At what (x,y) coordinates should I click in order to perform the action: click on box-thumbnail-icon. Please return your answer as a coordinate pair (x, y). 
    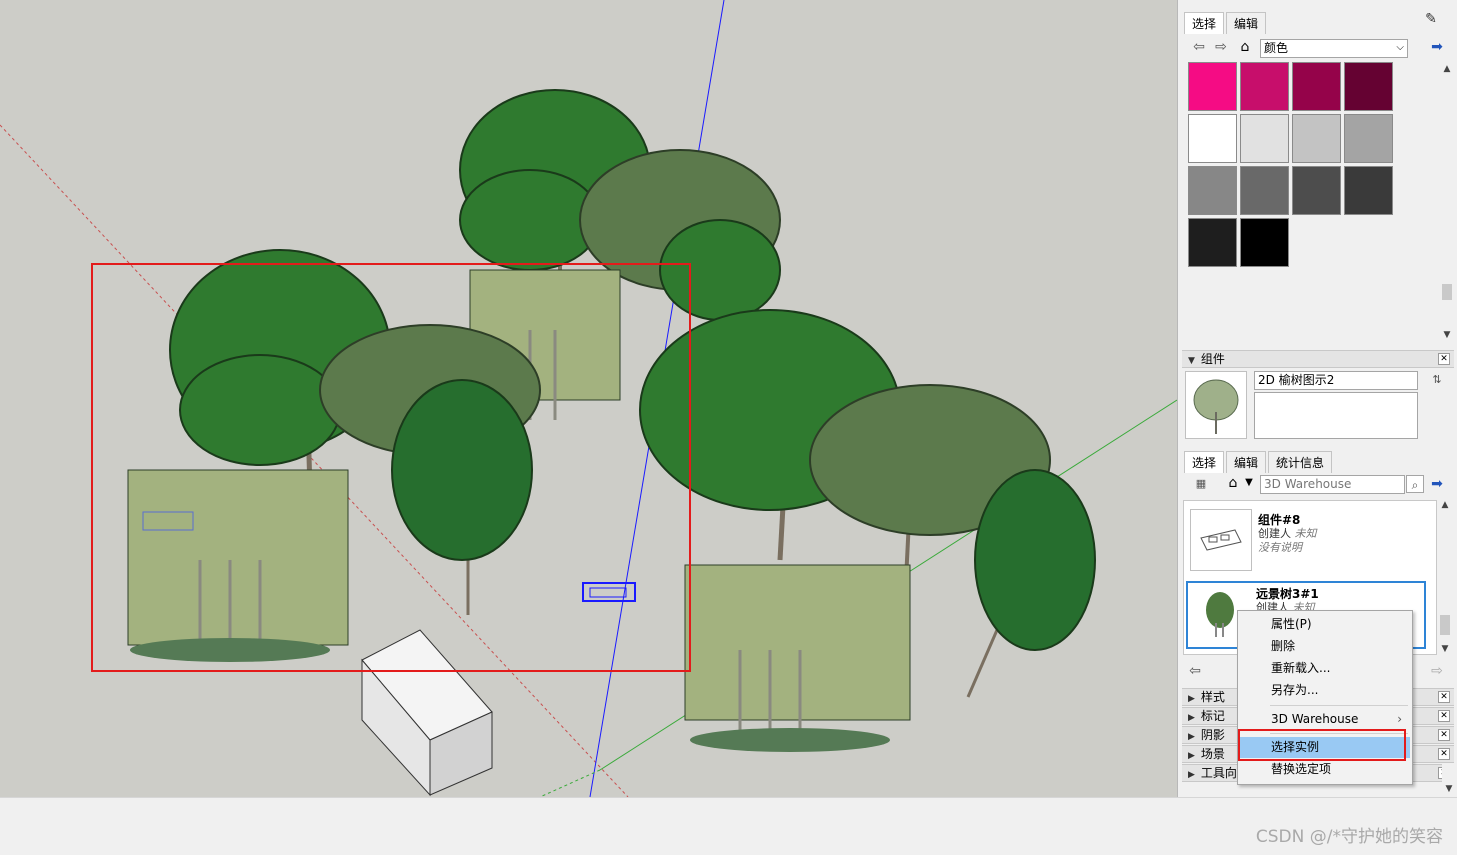
    Looking at the image, I should click on (1221, 540).